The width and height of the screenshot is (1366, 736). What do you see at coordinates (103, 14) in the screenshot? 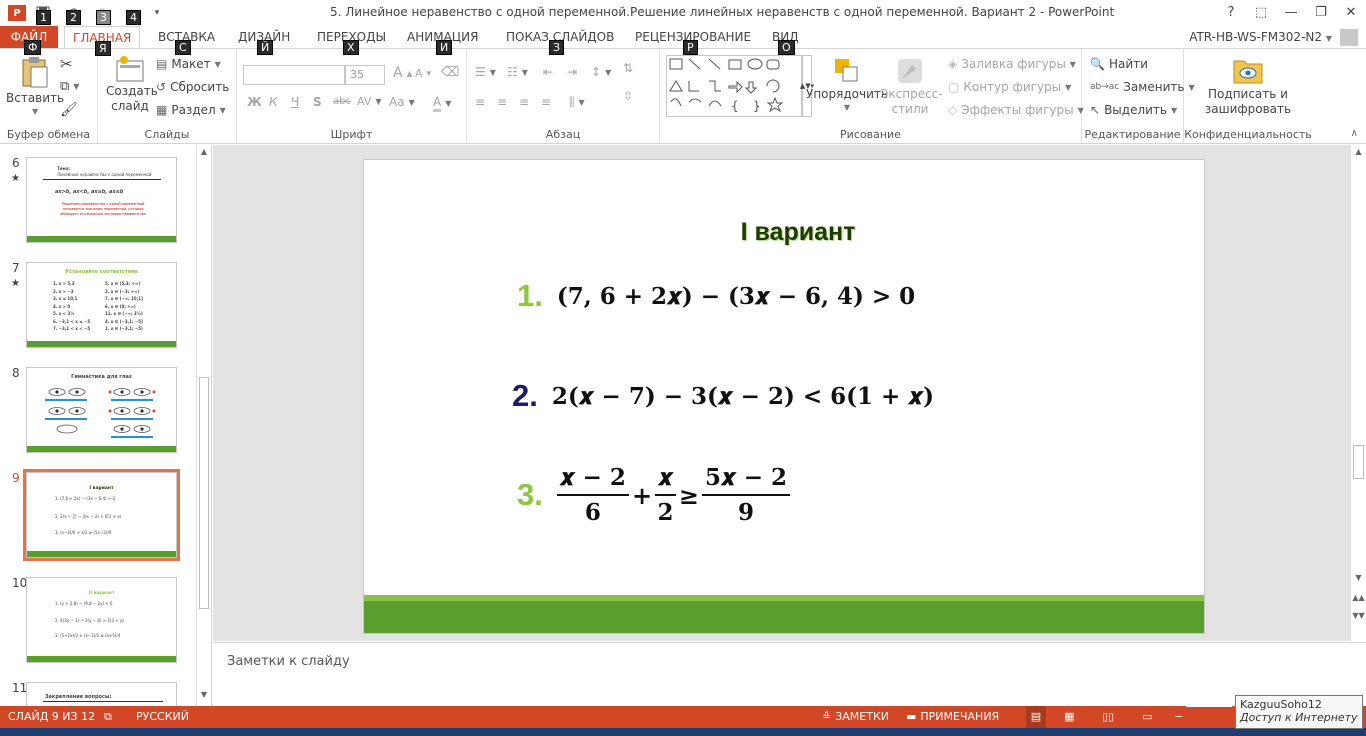
I see `redo-icon: ↷ 3` at bounding box center [103, 14].